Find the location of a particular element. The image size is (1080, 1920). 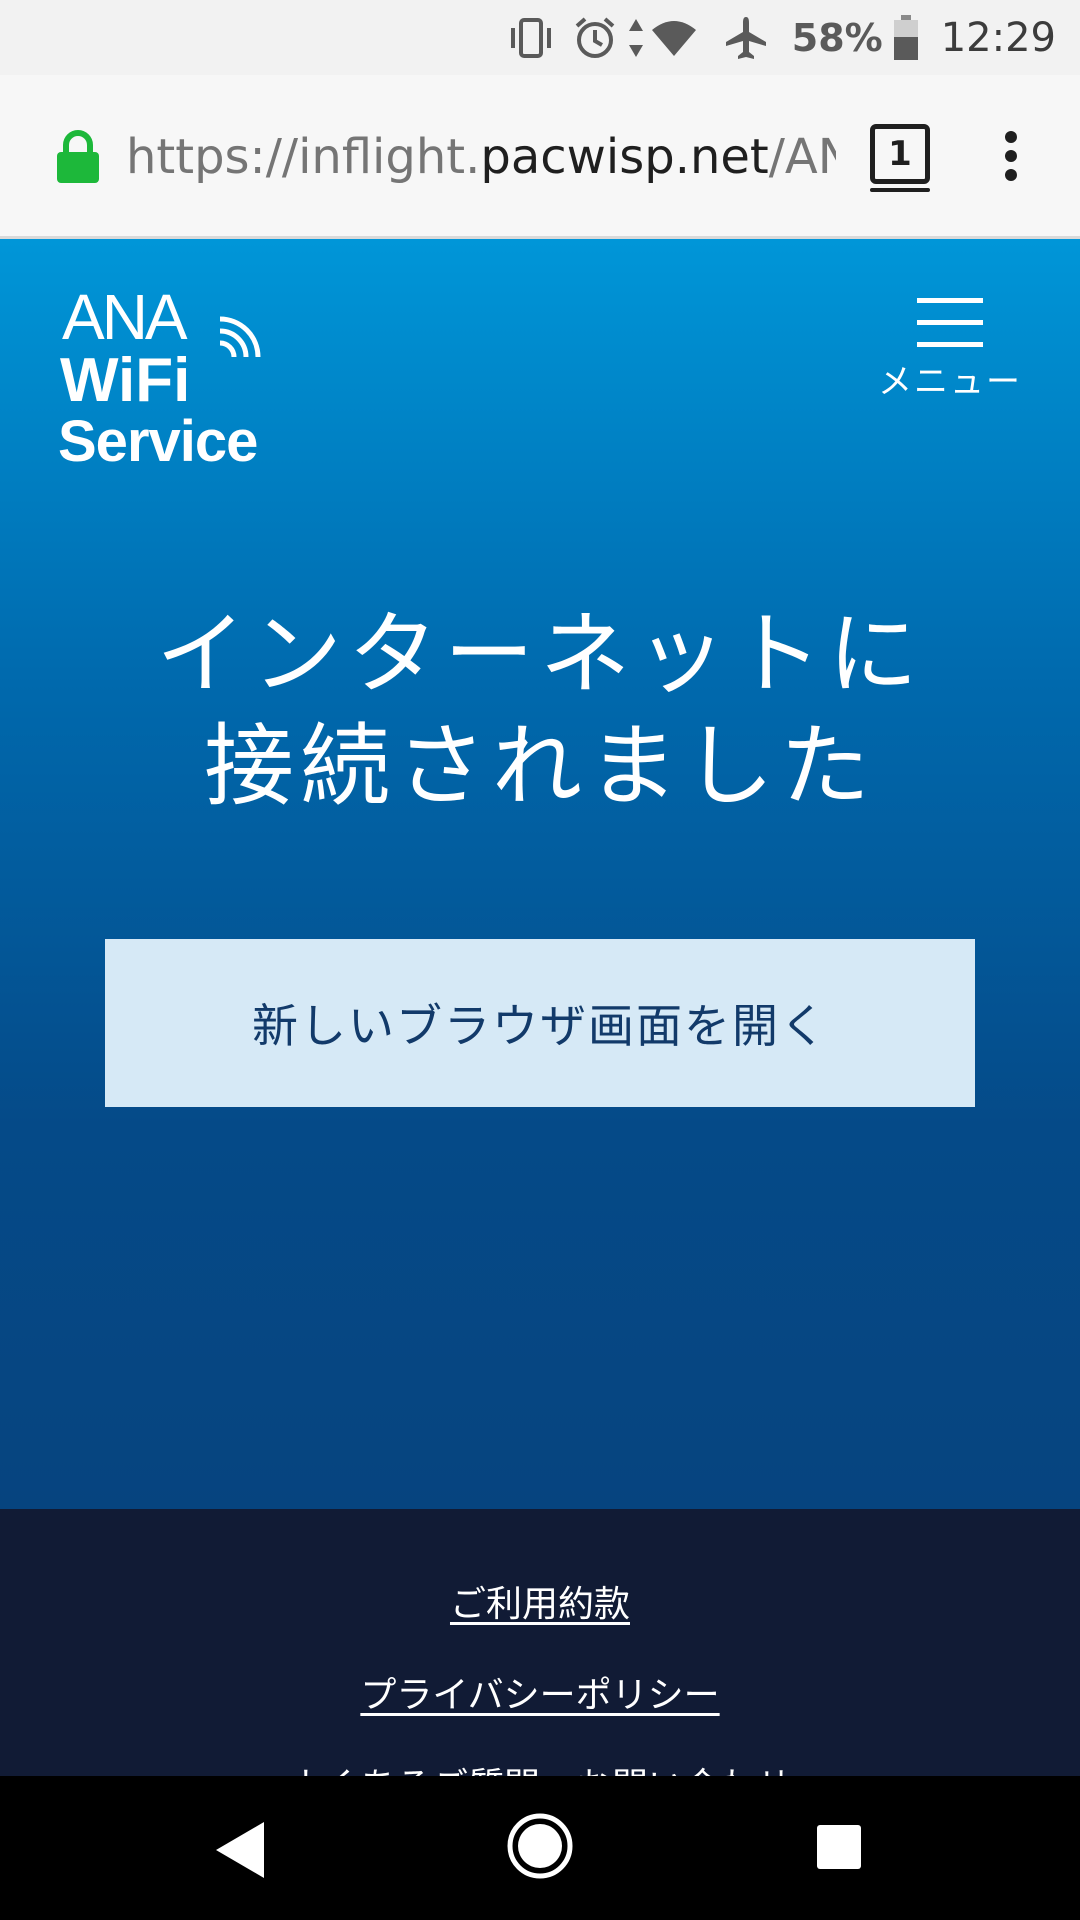

home-icon is located at coordinates (540, 1848).